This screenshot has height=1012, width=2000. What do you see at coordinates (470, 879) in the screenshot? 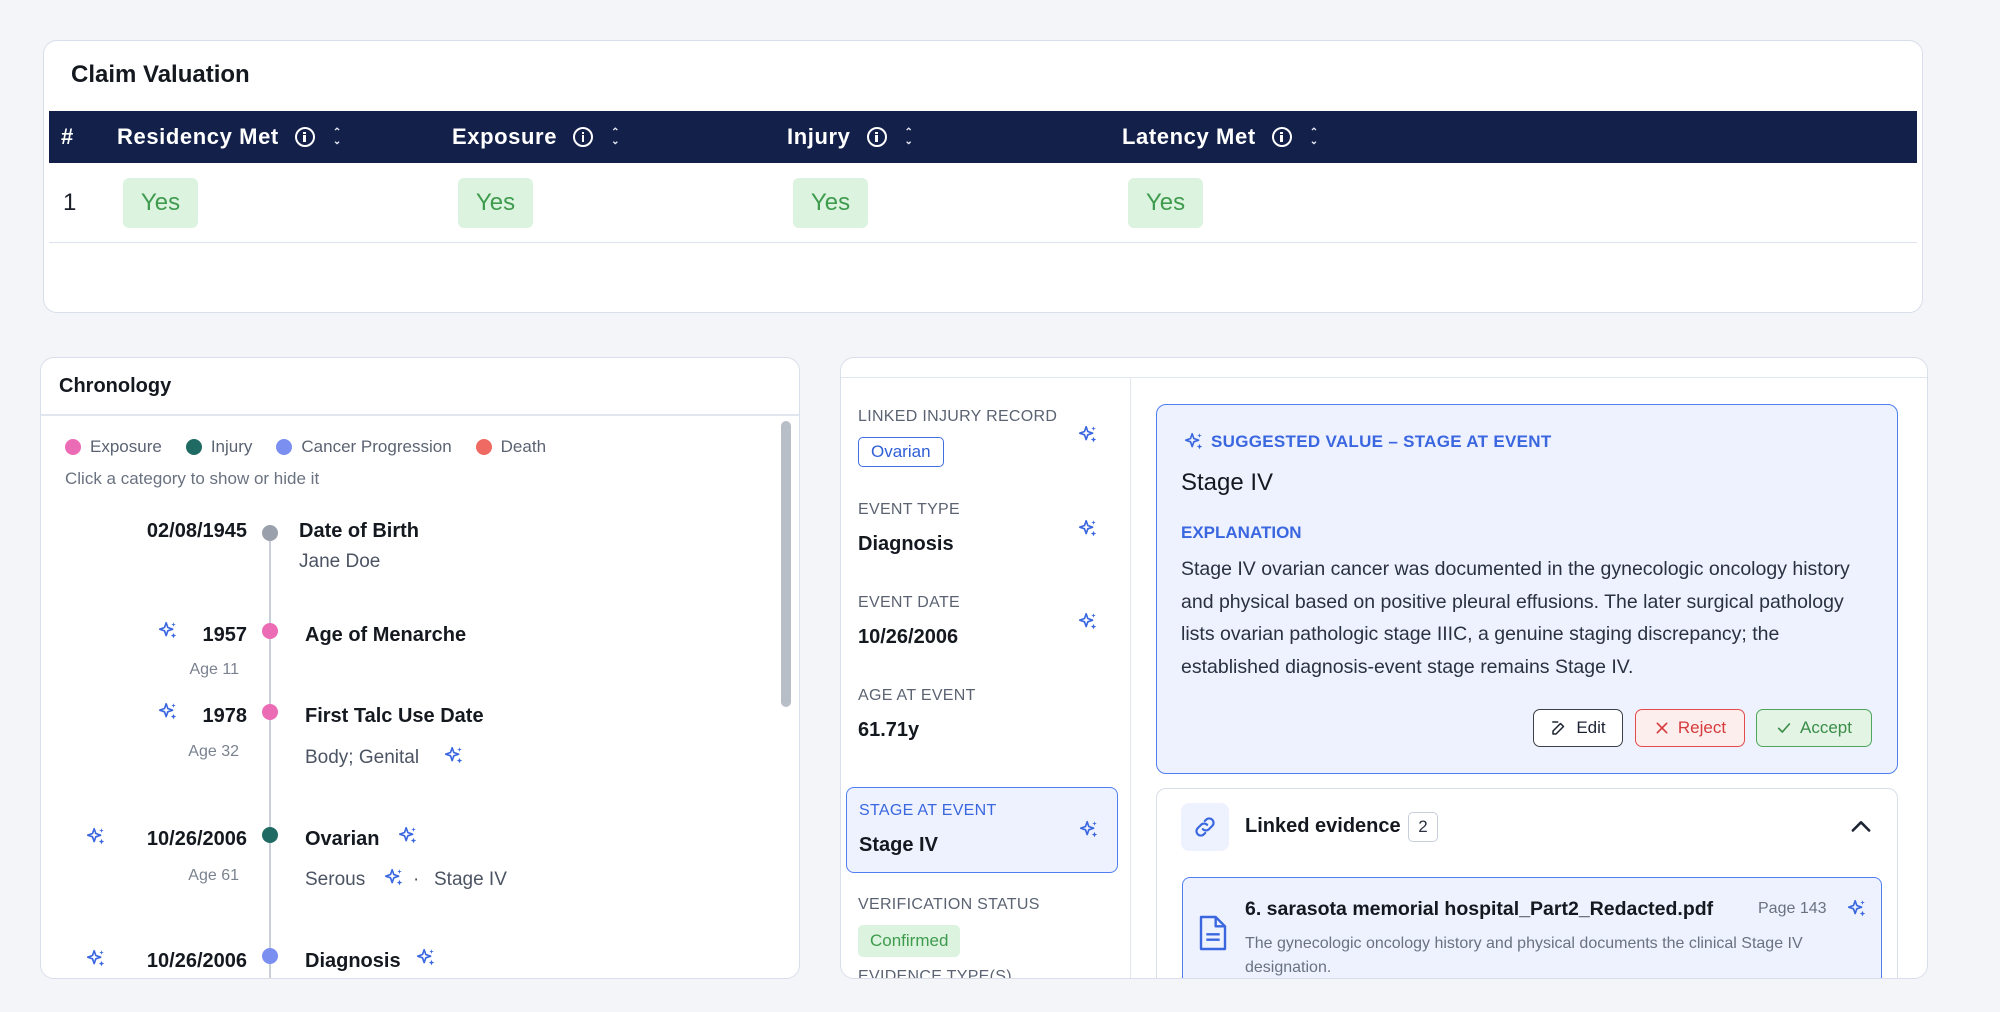
I see `event-stage: Stage IV` at bounding box center [470, 879].